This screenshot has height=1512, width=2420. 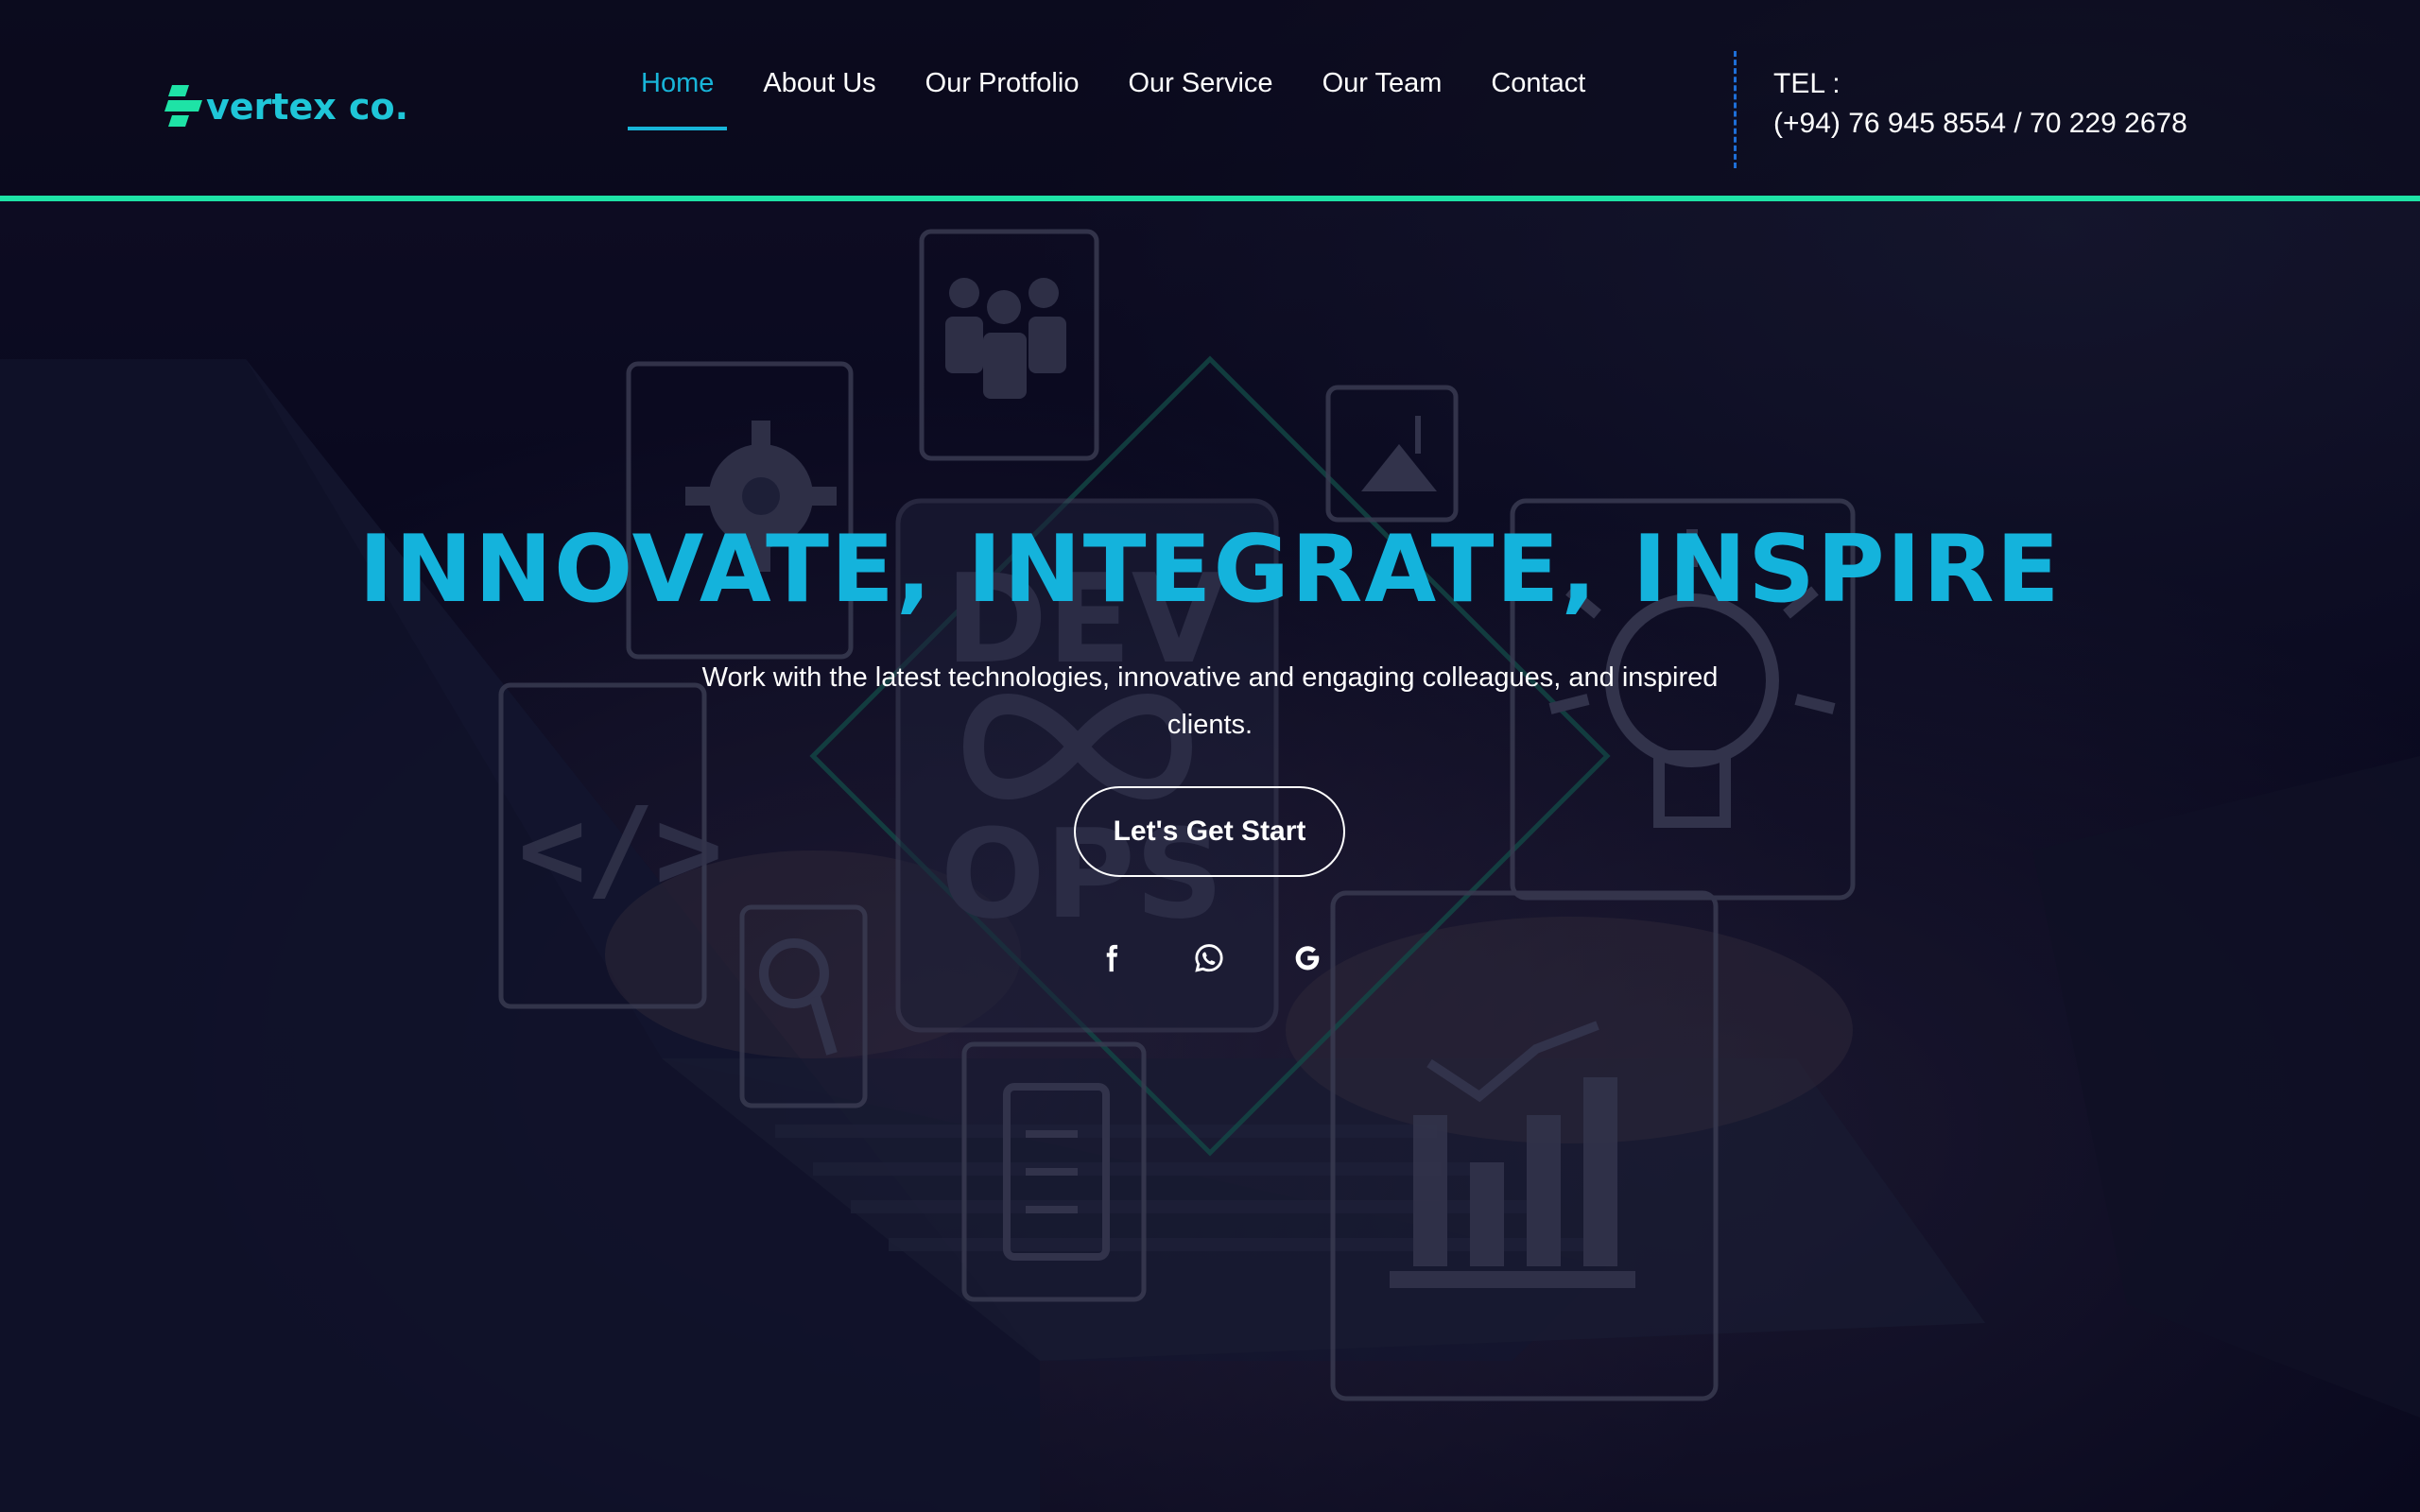 What do you see at coordinates (1210, 570) in the screenshot?
I see `hero-title: INNOVATE, INTEGRATE, INSPIRE` at bounding box center [1210, 570].